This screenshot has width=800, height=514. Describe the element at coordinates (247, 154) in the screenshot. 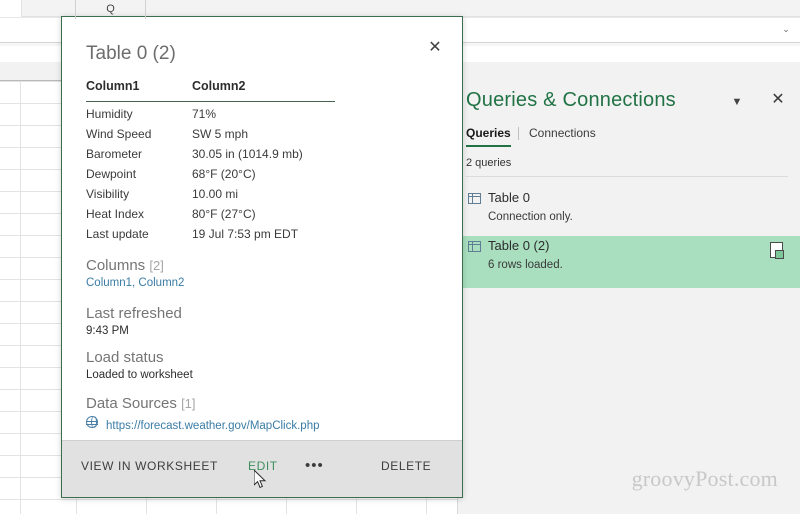

I see `table-cell-column2: 30.05 in (1014.9 mb)` at that location.